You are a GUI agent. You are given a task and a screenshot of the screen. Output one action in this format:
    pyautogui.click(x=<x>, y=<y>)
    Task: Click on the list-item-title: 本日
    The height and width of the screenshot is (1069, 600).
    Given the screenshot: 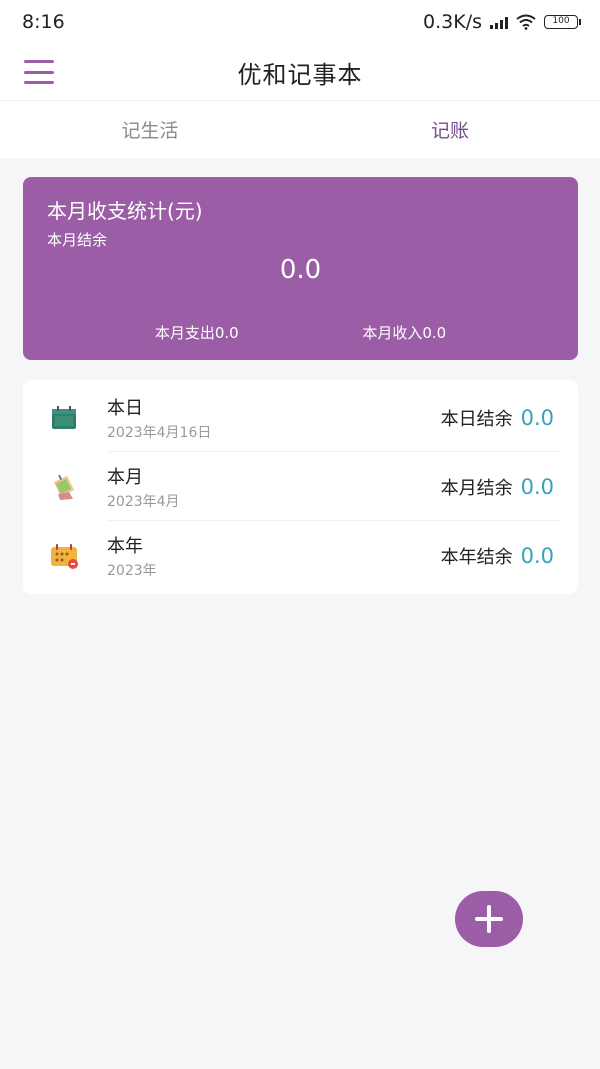 What is the action you would take?
    pyautogui.click(x=125, y=408)
    